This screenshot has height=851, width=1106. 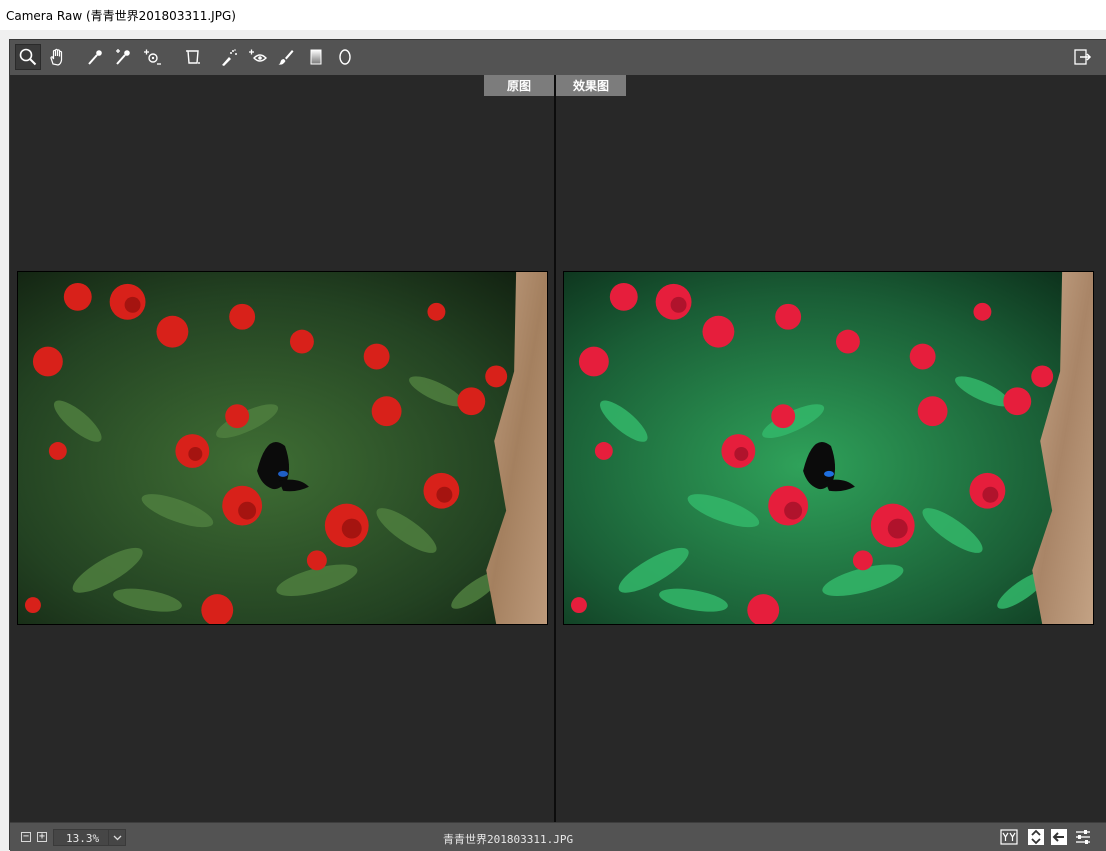 I want to click on hand-tool-button, so click(x=57, y=57).